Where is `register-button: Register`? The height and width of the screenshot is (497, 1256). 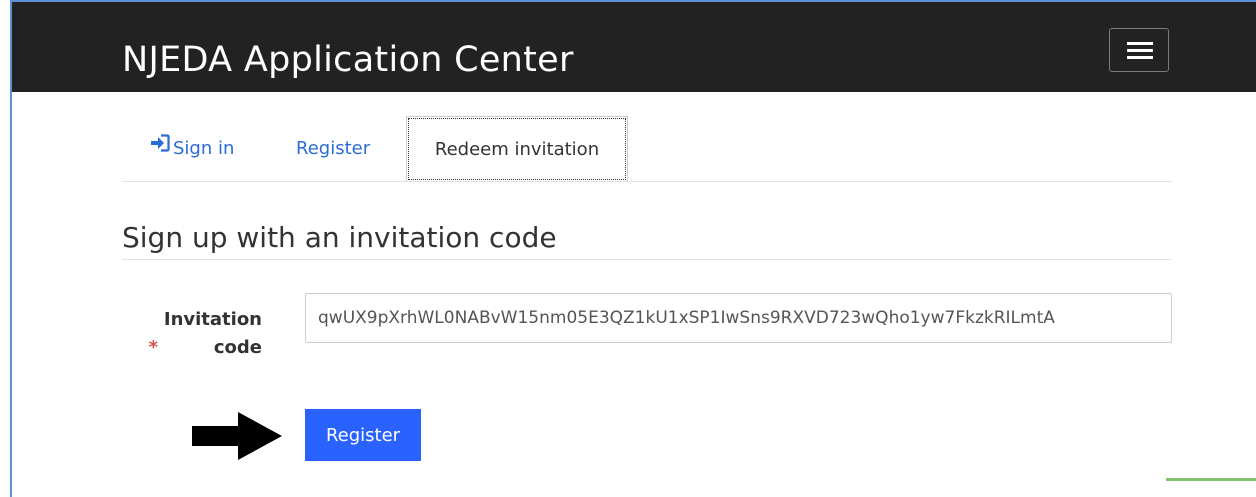
register-button: Register is located at coordinates (363, 435).